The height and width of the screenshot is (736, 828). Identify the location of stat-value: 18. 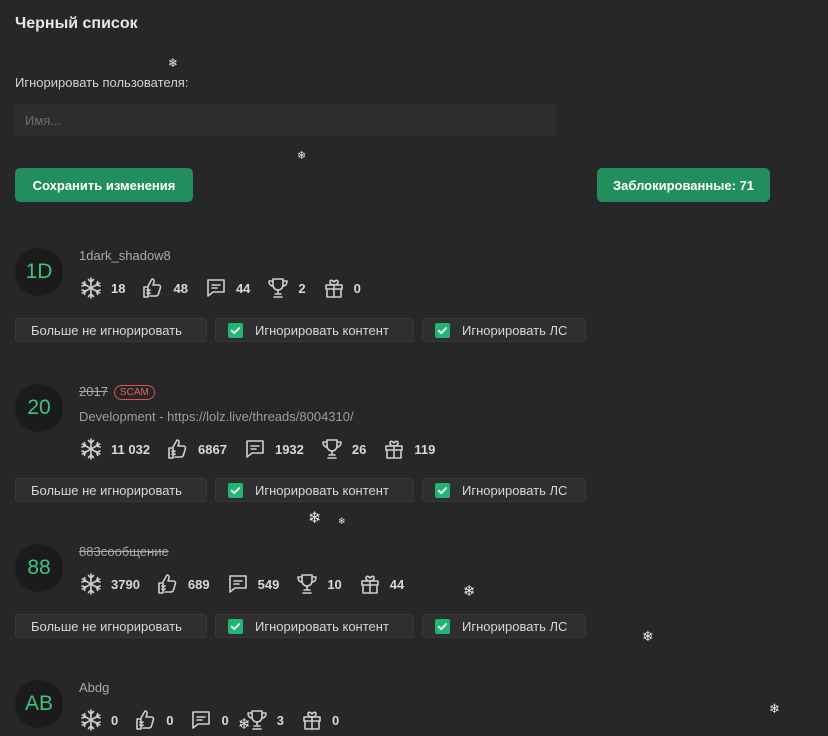
(118, 288).